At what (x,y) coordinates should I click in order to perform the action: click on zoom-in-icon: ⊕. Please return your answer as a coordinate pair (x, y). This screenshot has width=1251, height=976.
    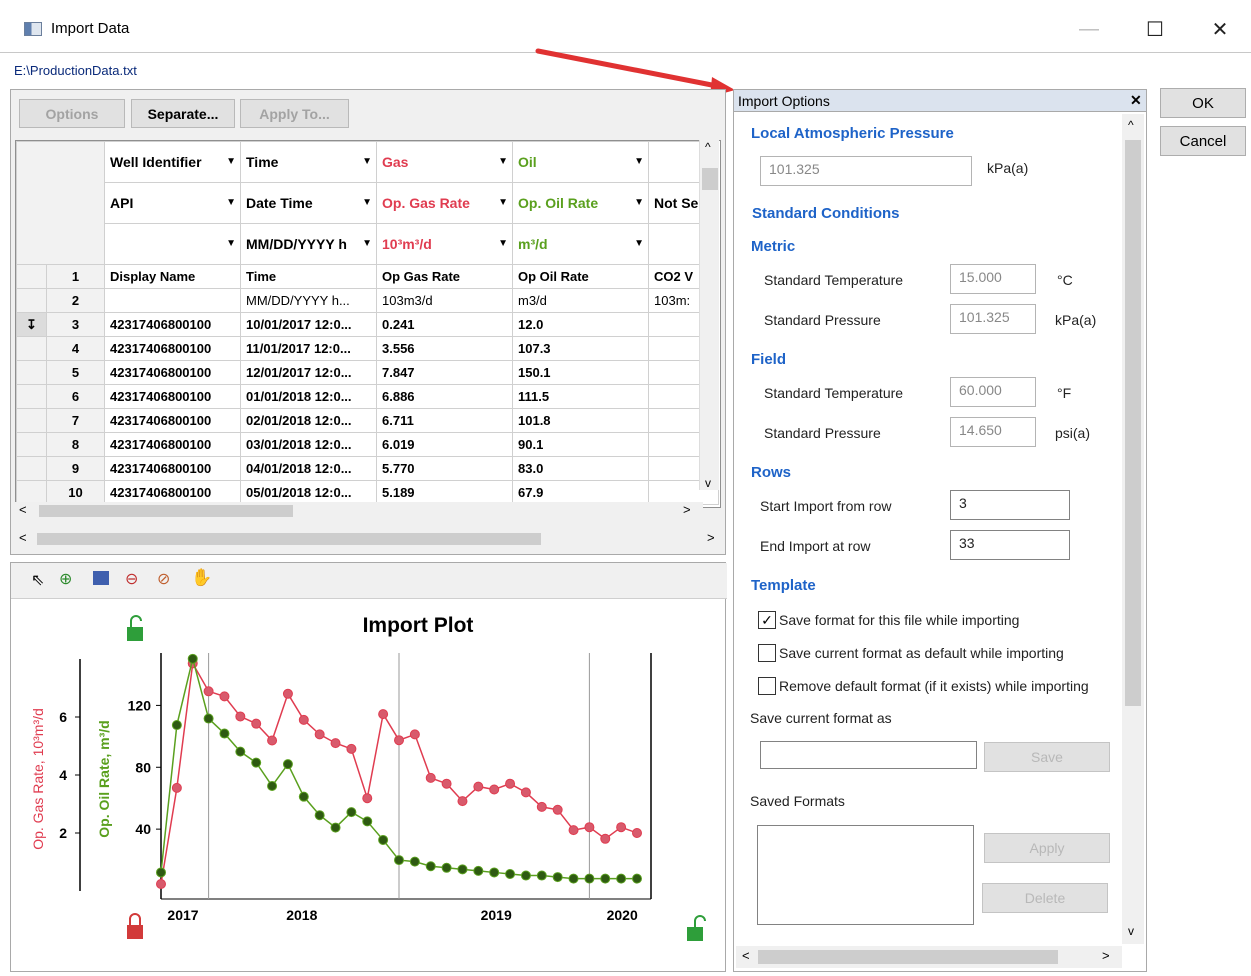
    Looking at the image, I should click on (65, 579).